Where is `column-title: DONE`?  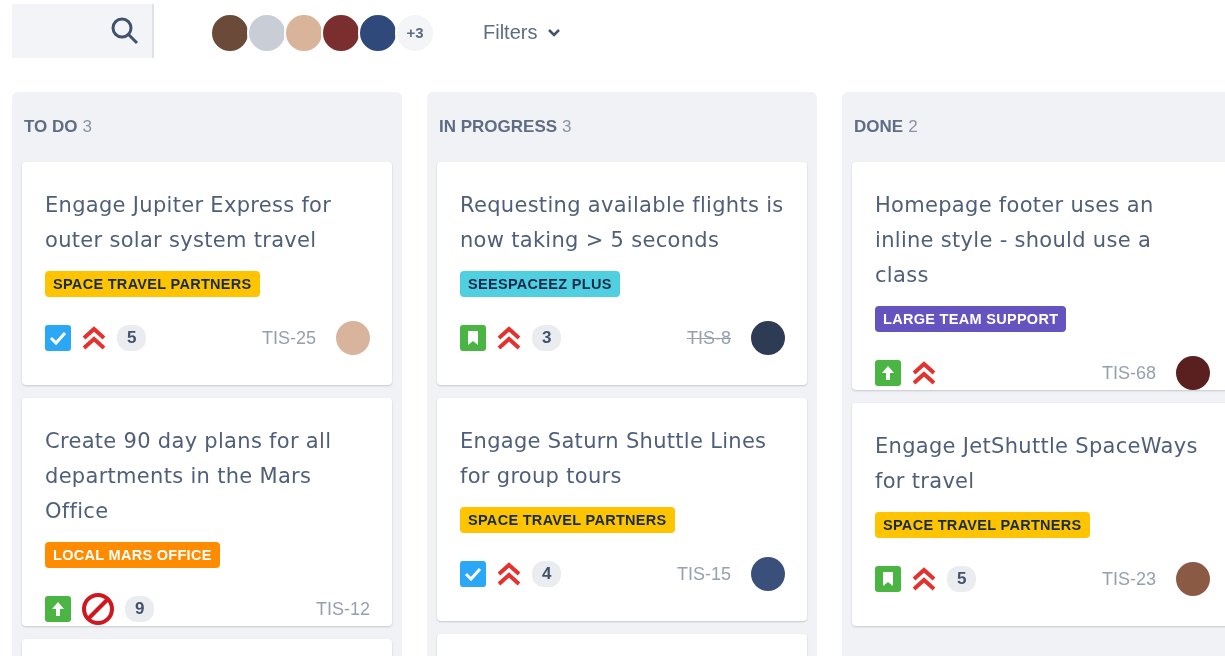 column-title: DONE is located at coordinates (879, 127).